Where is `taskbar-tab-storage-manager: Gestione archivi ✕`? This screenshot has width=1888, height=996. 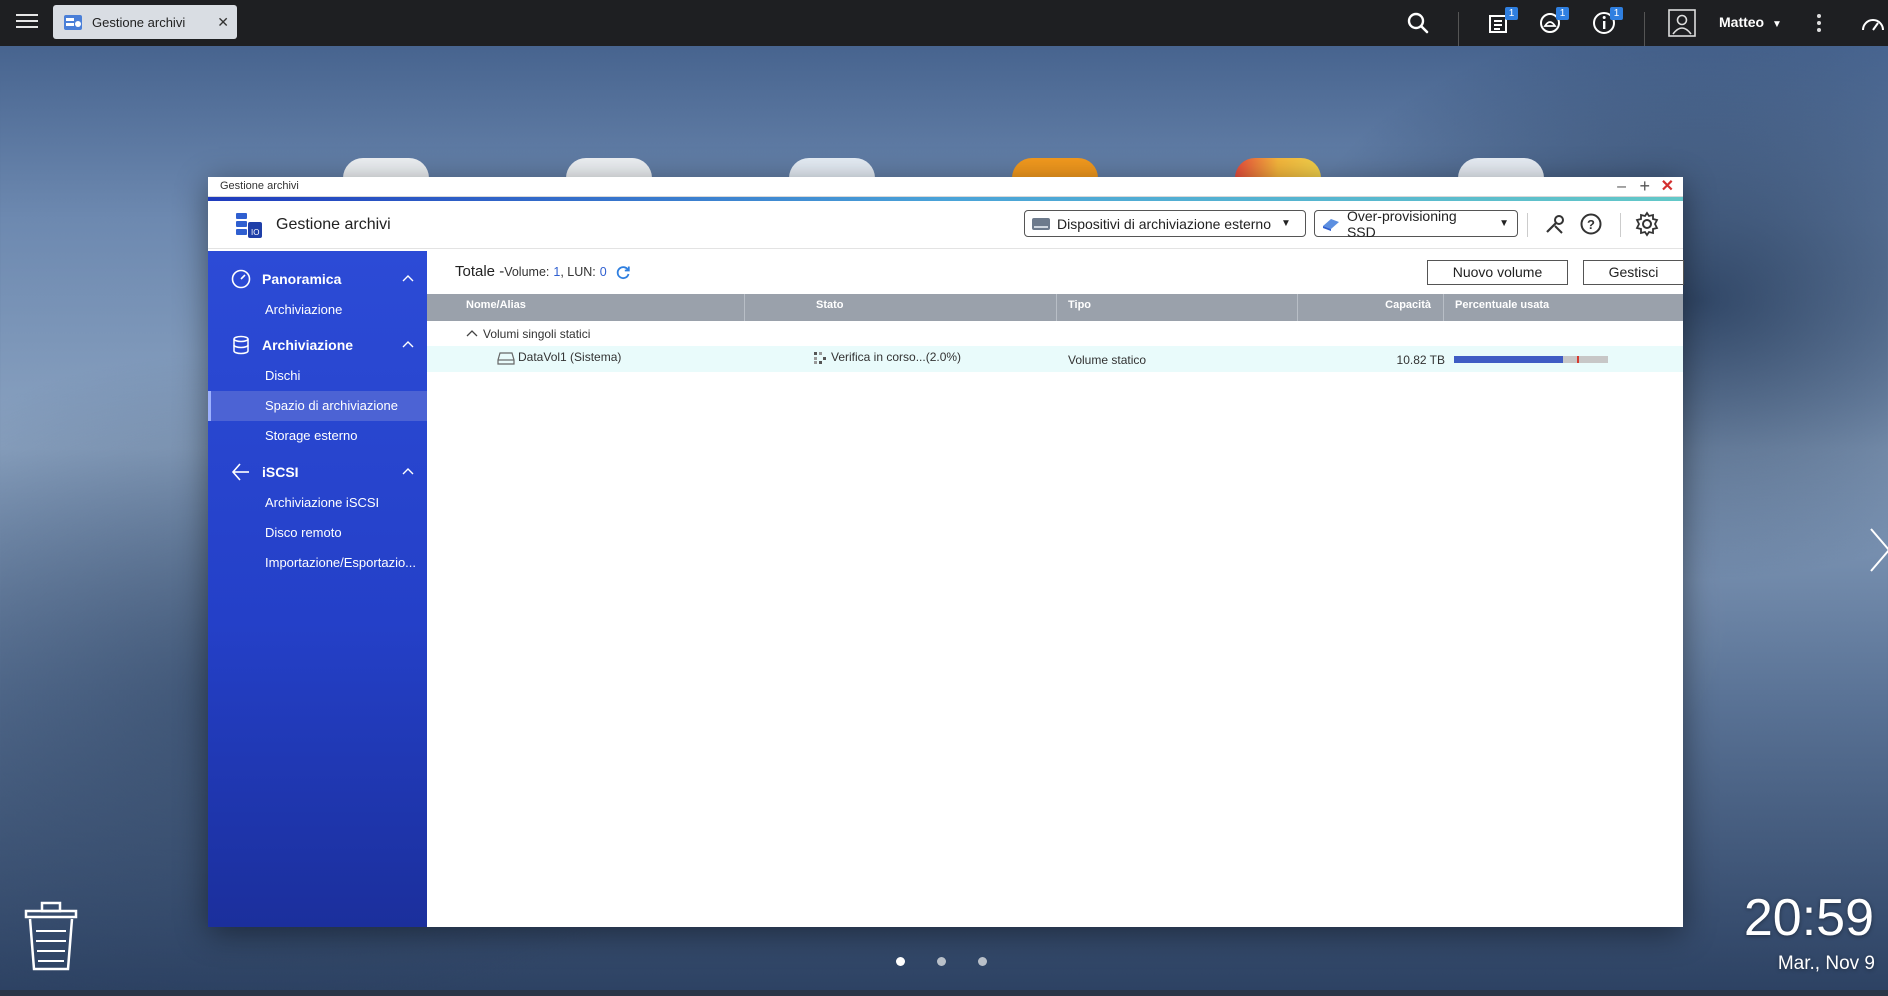 taskbar-tab-storage-manager: Gestione archivi ✕ is located at coordinates (145, 22).